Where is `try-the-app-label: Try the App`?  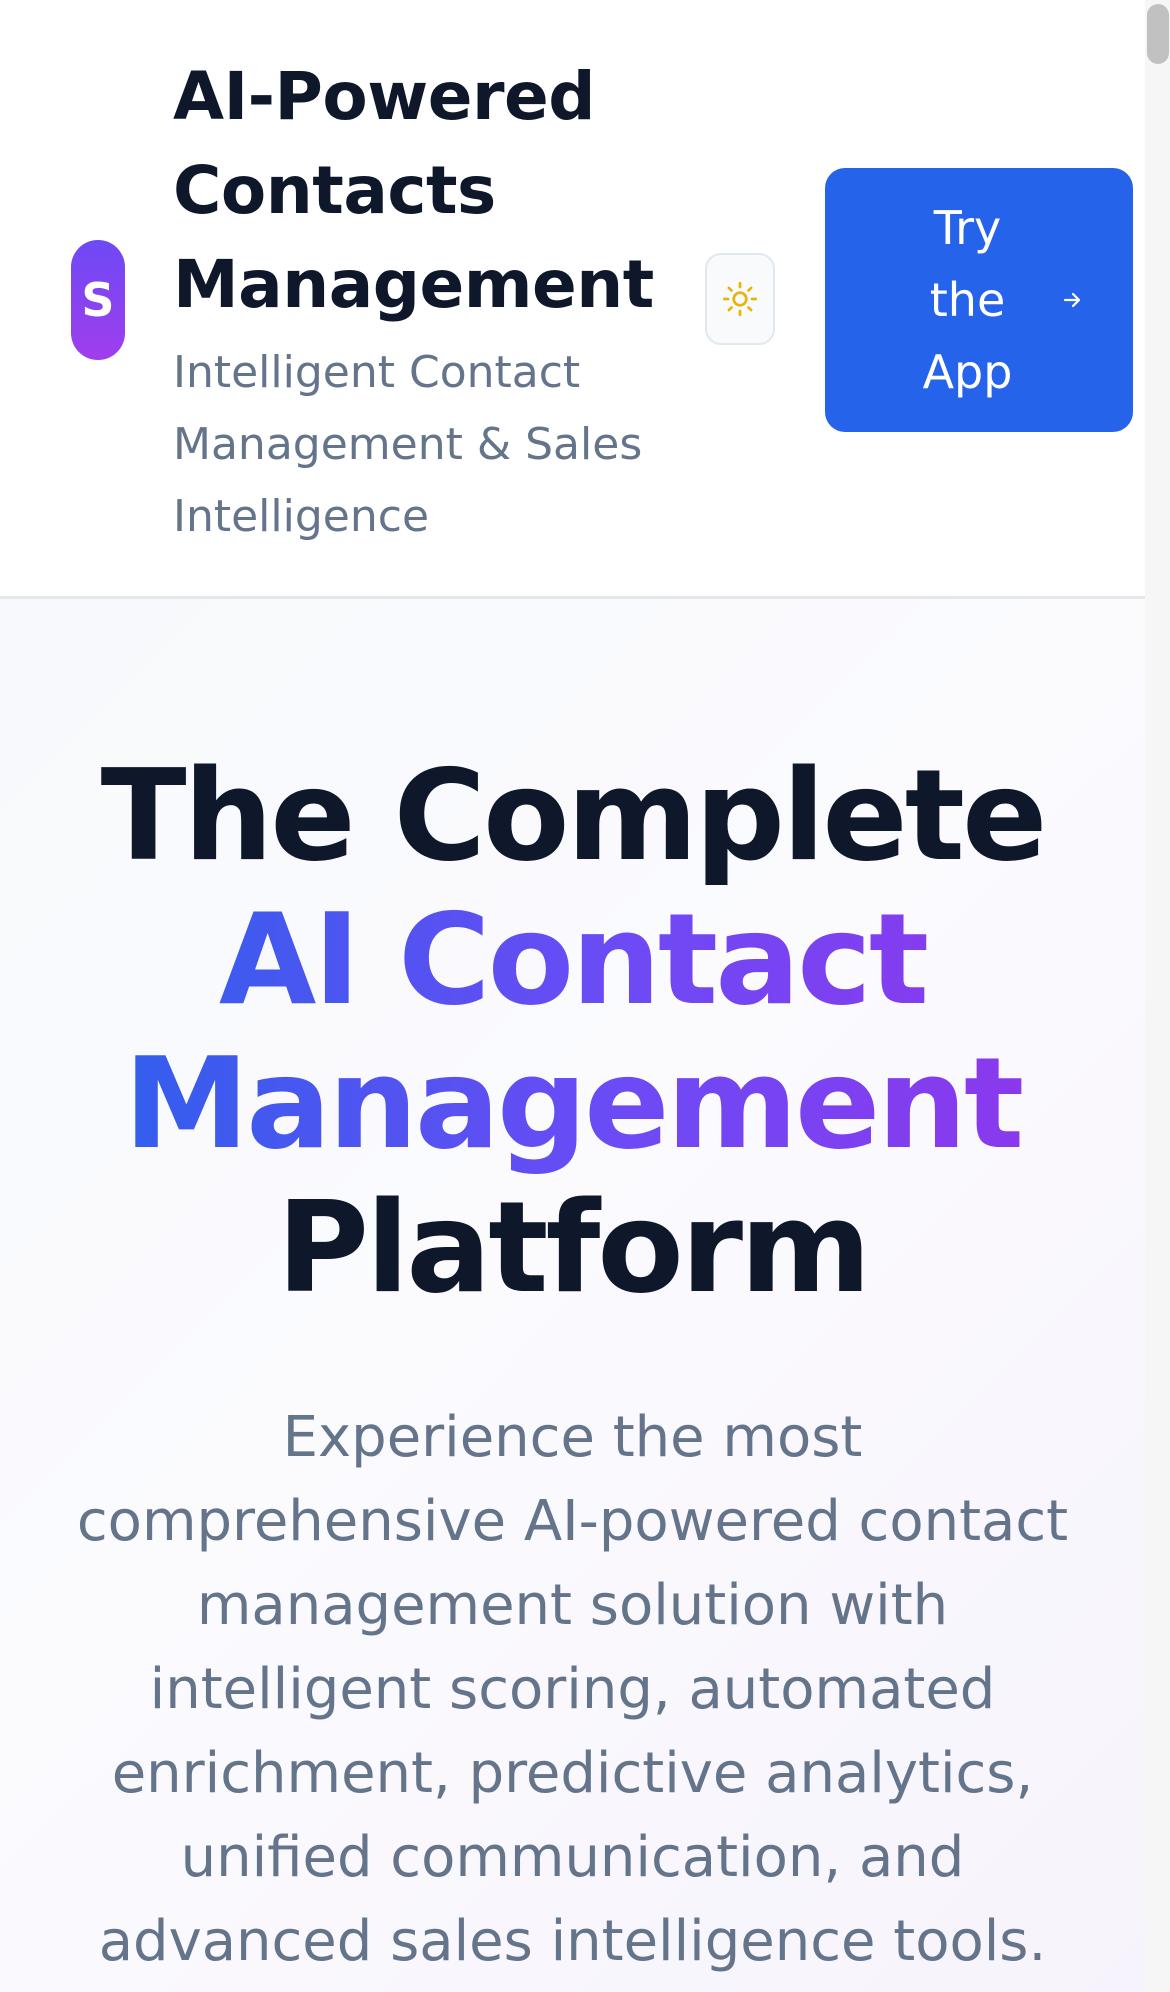
try-the-app-label: Try the App is located at coordinates (967, 300).